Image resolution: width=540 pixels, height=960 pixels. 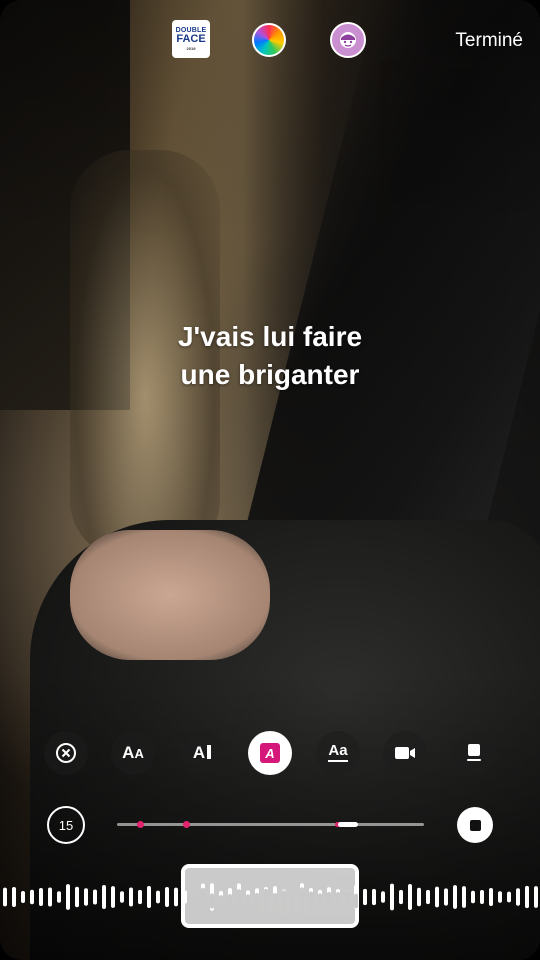 I want to click on text-size-glyph: AA, so click(x=133, y=752).